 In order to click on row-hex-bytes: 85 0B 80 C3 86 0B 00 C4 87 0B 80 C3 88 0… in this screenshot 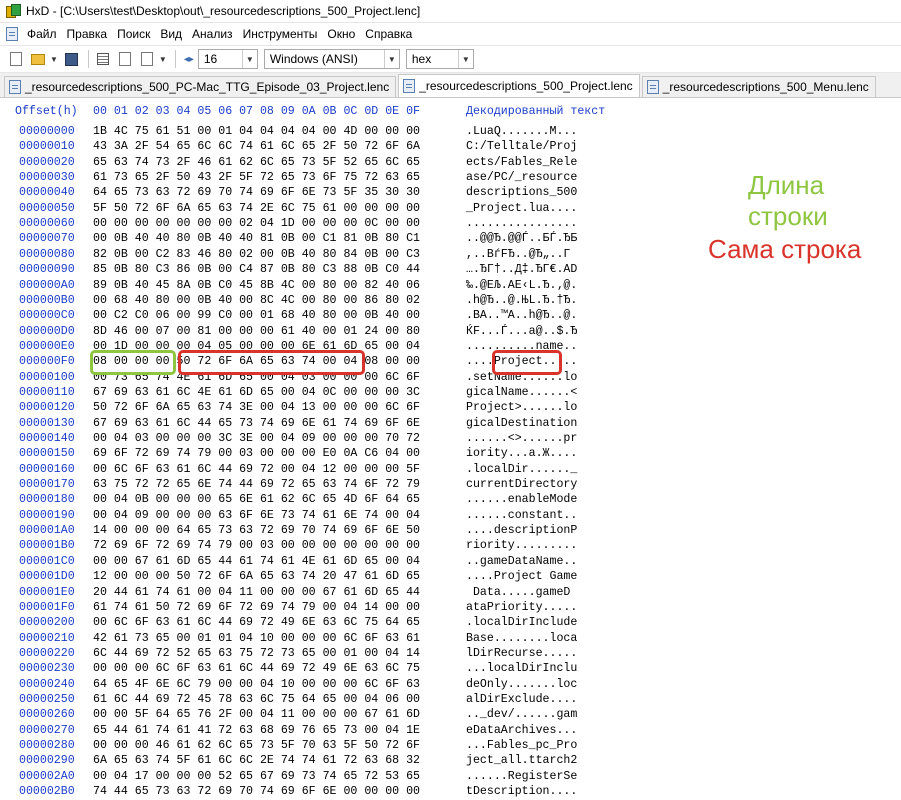, I will do `click(256, 269)`.